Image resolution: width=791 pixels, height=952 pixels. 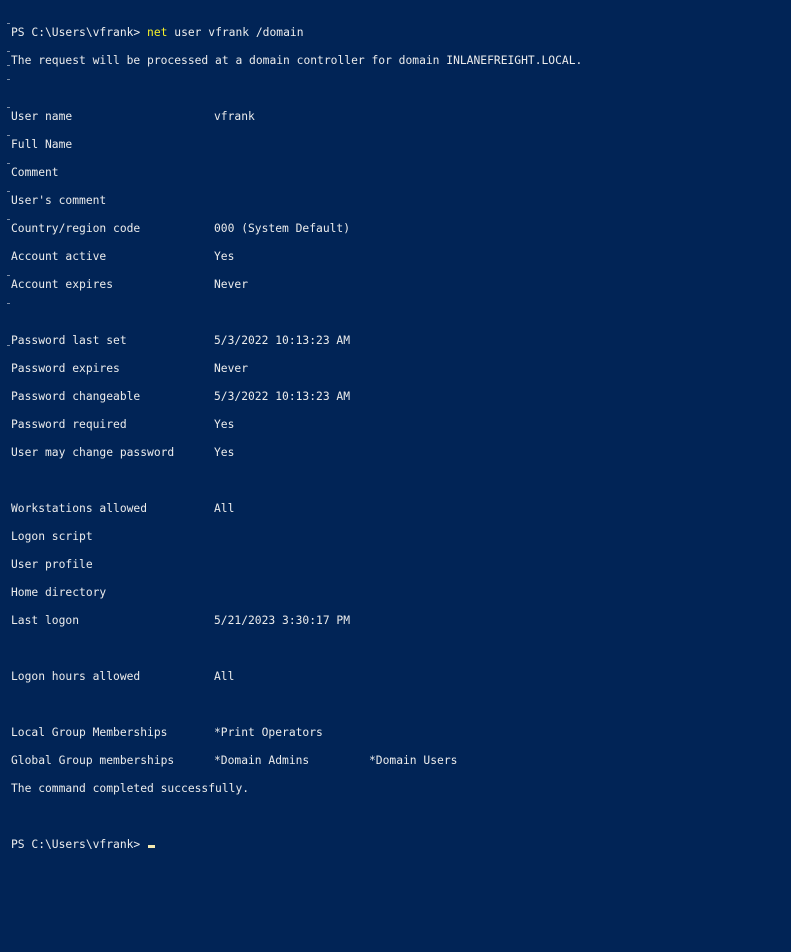 What do you see at coordinates (239, 32) in the screenshot?
I see `command-args: user vfrank /domain` at bounding box center [239, 32].